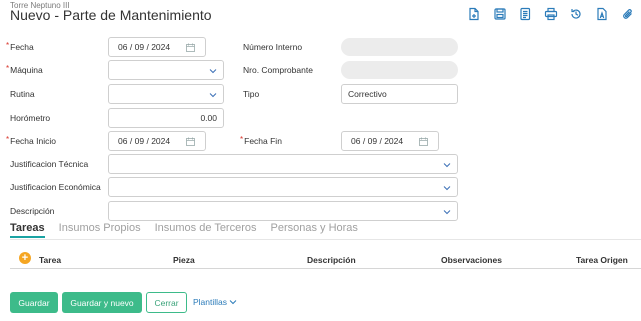 Image resolution: width=641 pixels, height=321 pixels. What do you see at coordinates (283, 164) in the screenshot?
I see `just-tecnica-select` at bounding box center [283, 164].